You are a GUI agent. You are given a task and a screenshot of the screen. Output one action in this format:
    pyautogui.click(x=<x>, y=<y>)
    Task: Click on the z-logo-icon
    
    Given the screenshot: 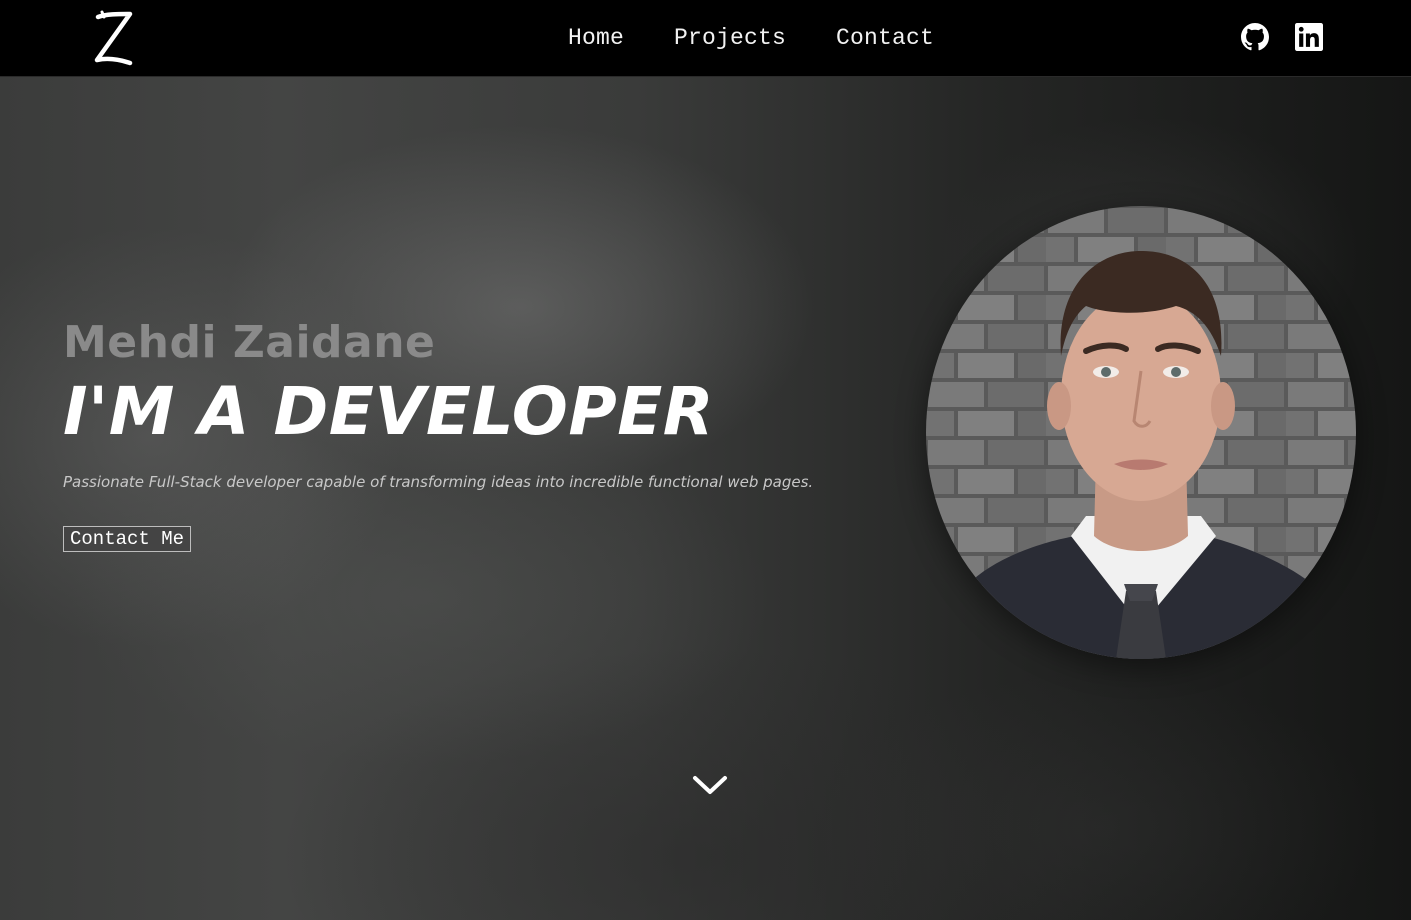 What is the action you would take?
    pyautogui.click(x=113, y=38)
    